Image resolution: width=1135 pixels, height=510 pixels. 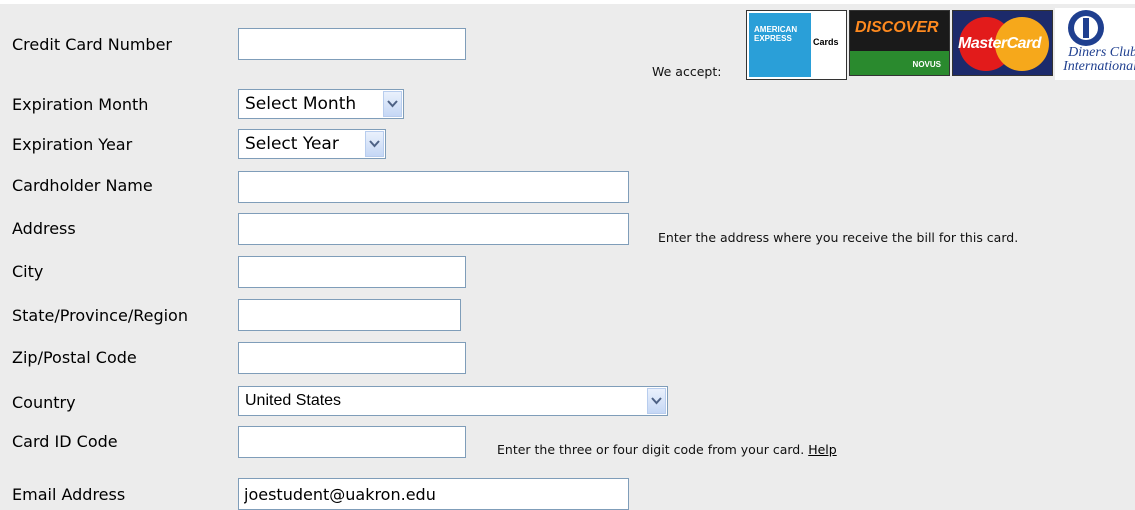 What do you see at coordinates (301, 104) in the screenshot?
I see `exp-month-value: Select Month` at bounding box center [301, 104].